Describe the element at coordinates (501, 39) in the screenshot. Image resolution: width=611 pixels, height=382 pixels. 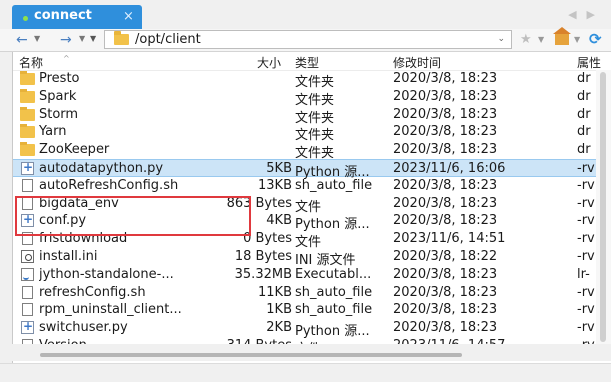
I see `path-history-dropdown-icon: ⌄` at that location.